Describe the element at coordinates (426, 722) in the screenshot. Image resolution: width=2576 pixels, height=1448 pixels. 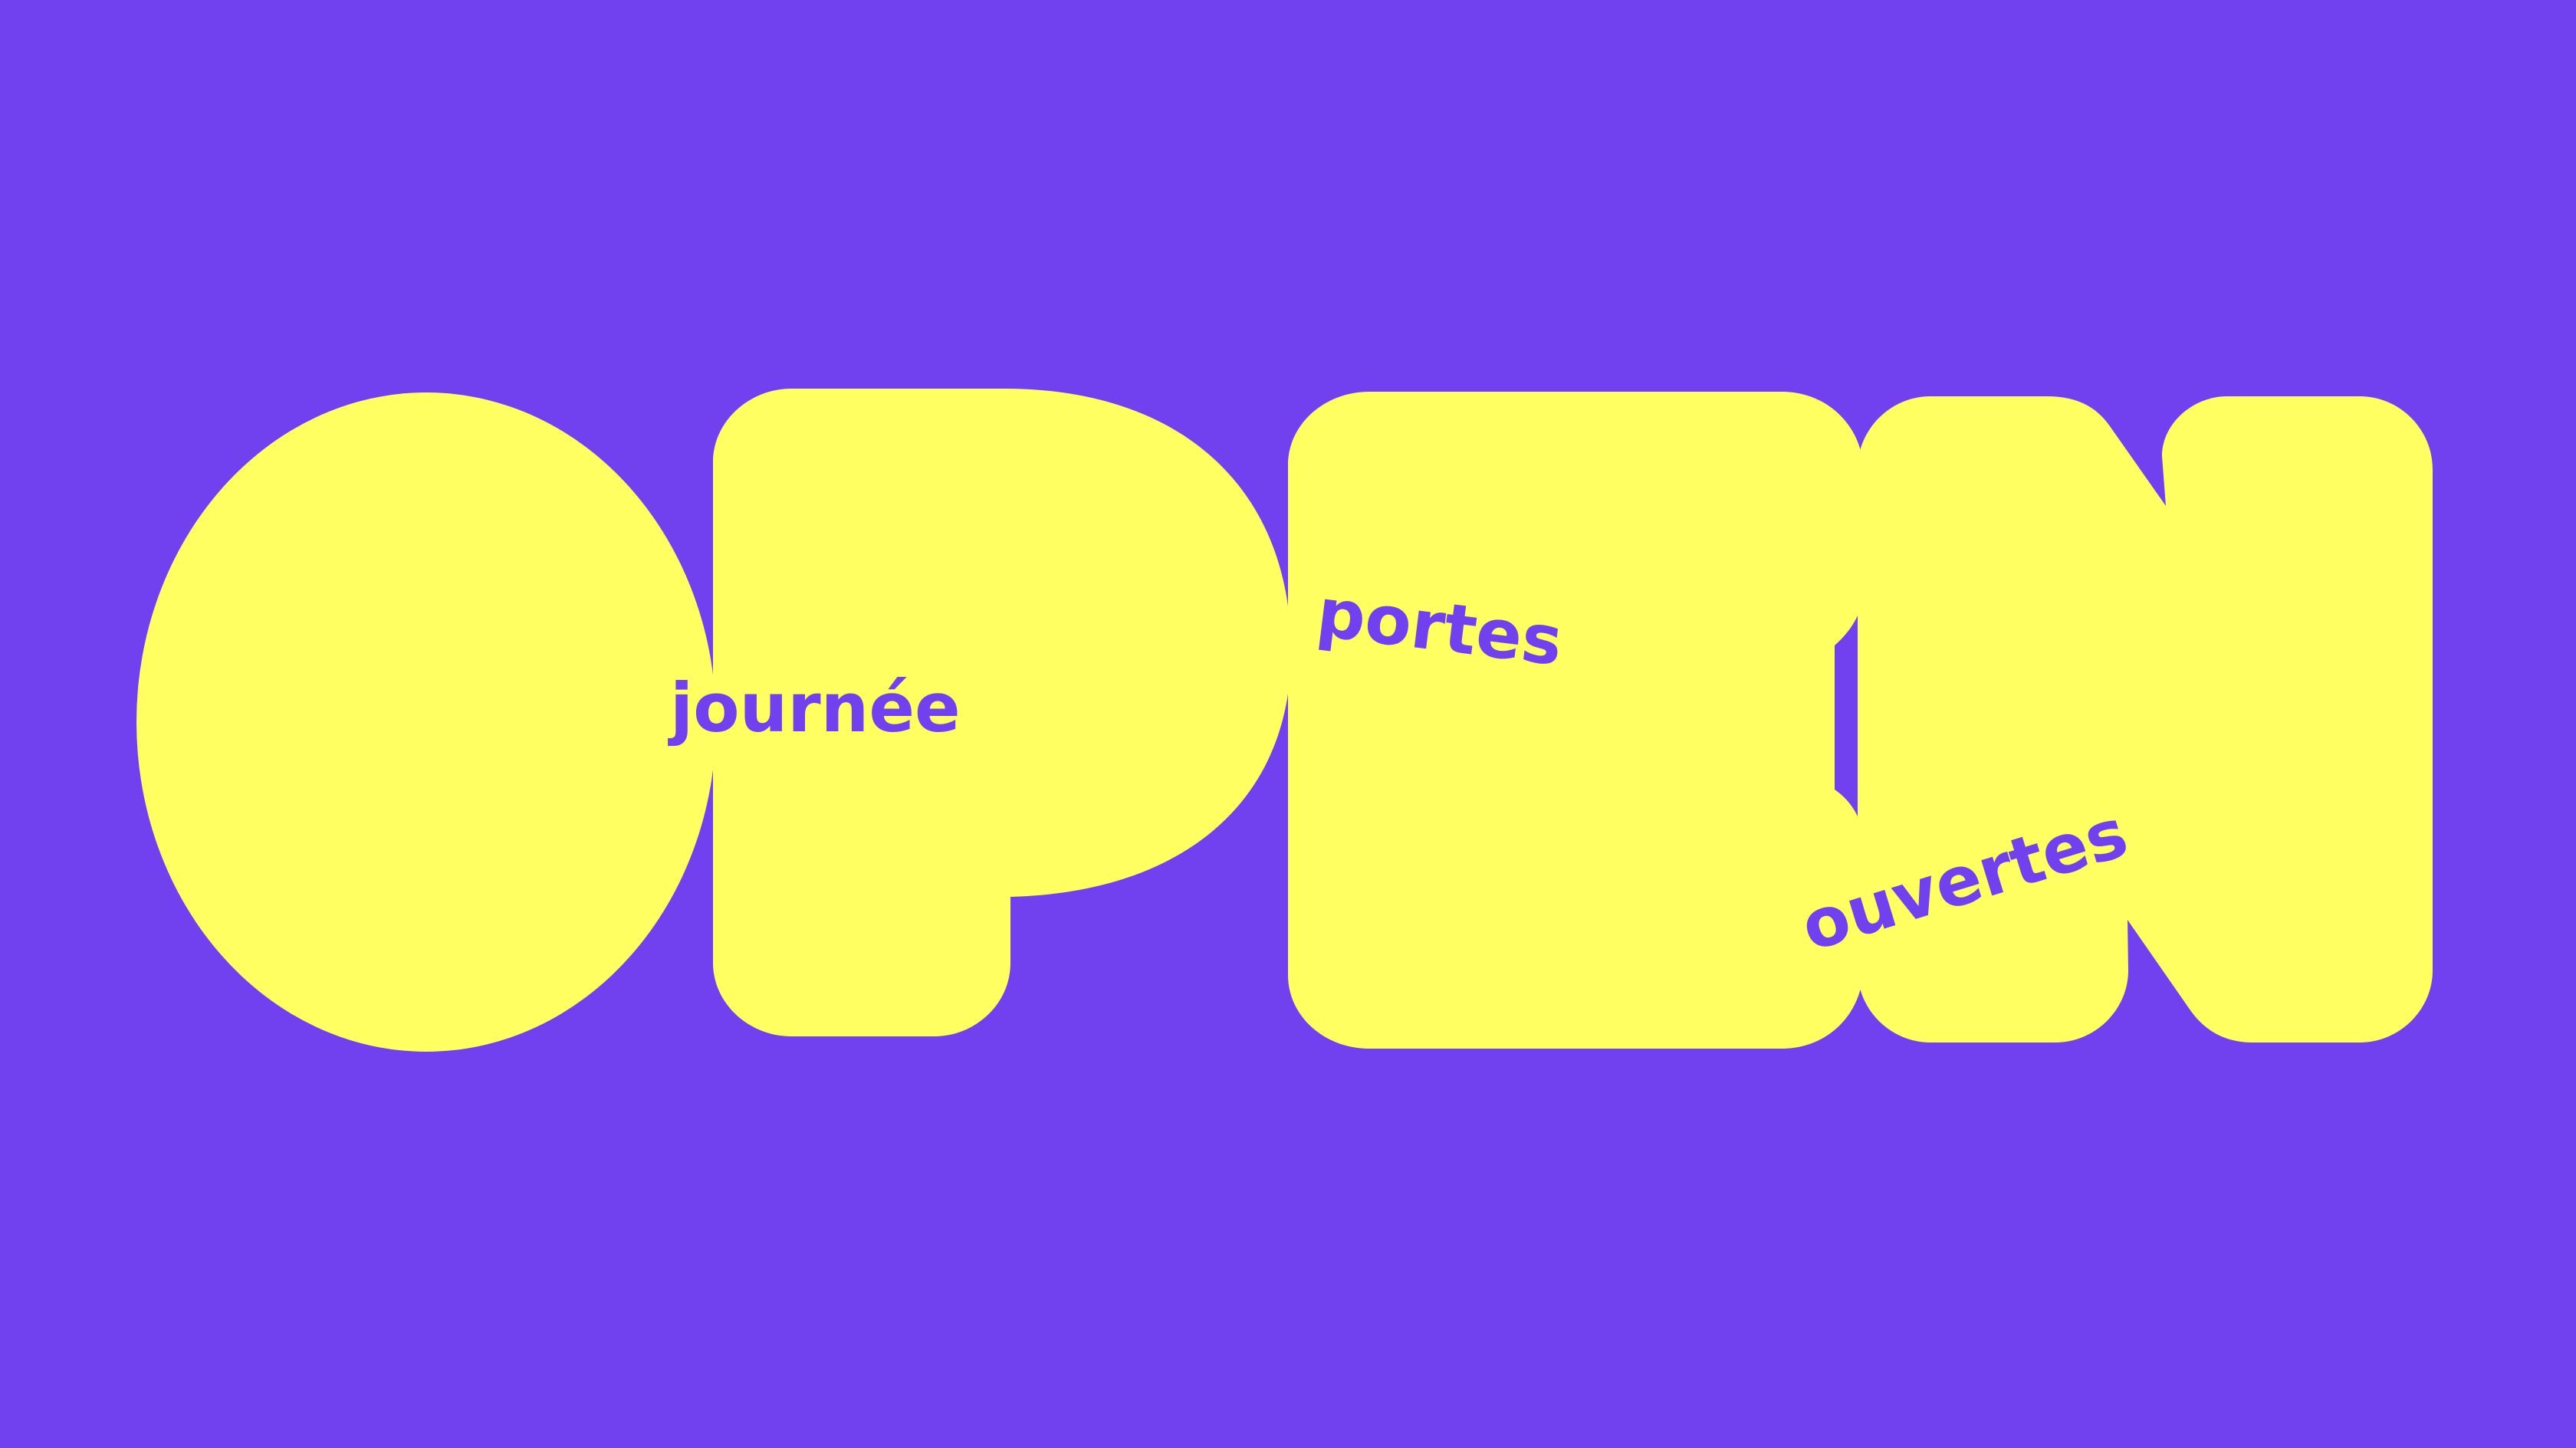
I see `letter-o` at that location.